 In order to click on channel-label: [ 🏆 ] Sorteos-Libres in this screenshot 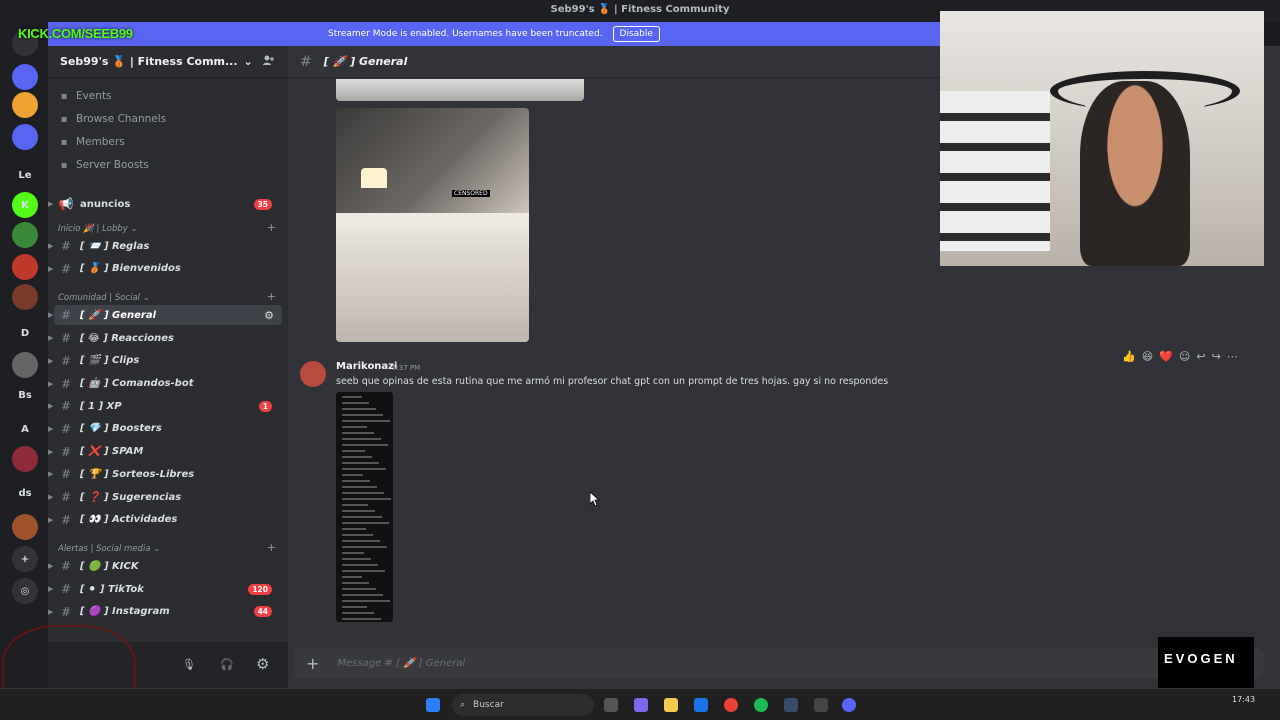, I will do `click(137, 474)`.